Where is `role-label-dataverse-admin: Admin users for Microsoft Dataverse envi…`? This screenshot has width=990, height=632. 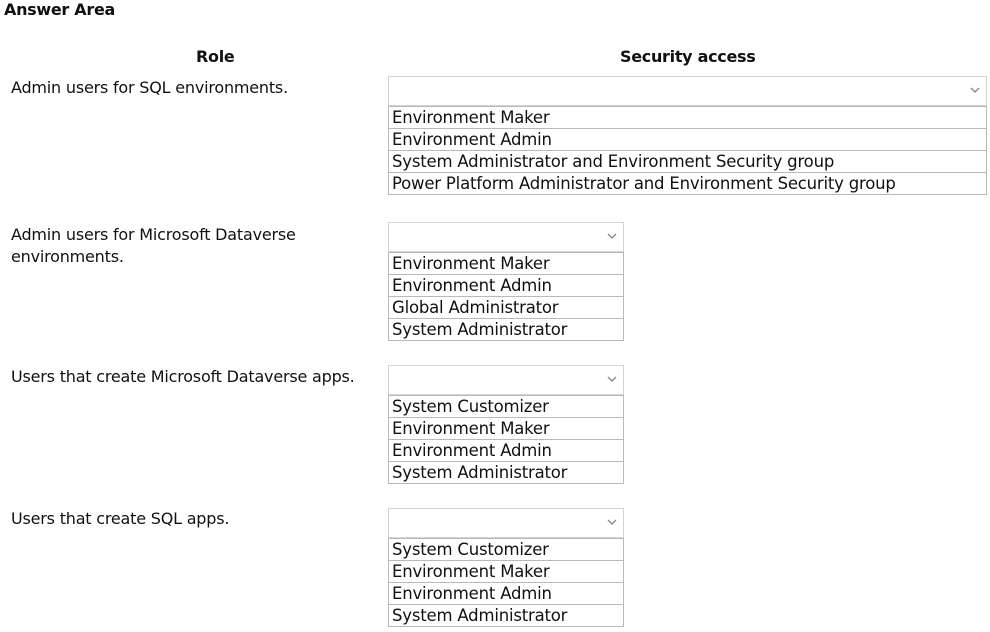
role-label-dataverse-admin: Admin users for Microsoft Dataverse envi… is located at coordinates (153, 245).